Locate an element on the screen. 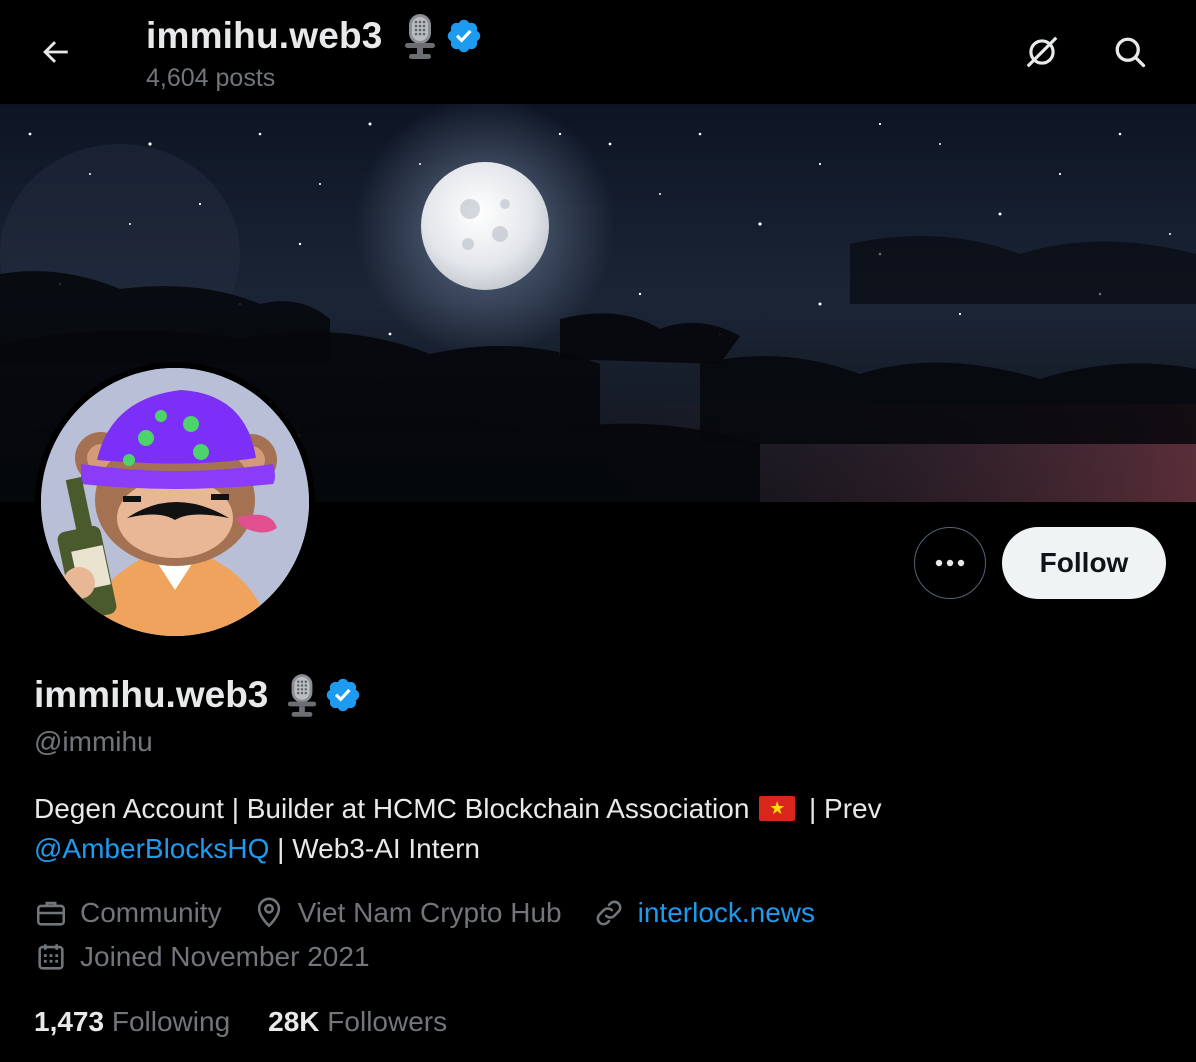 This screenshot has width=1196, height=1062. bio-text-prev: | Prev is located at coordinates (841, 808).